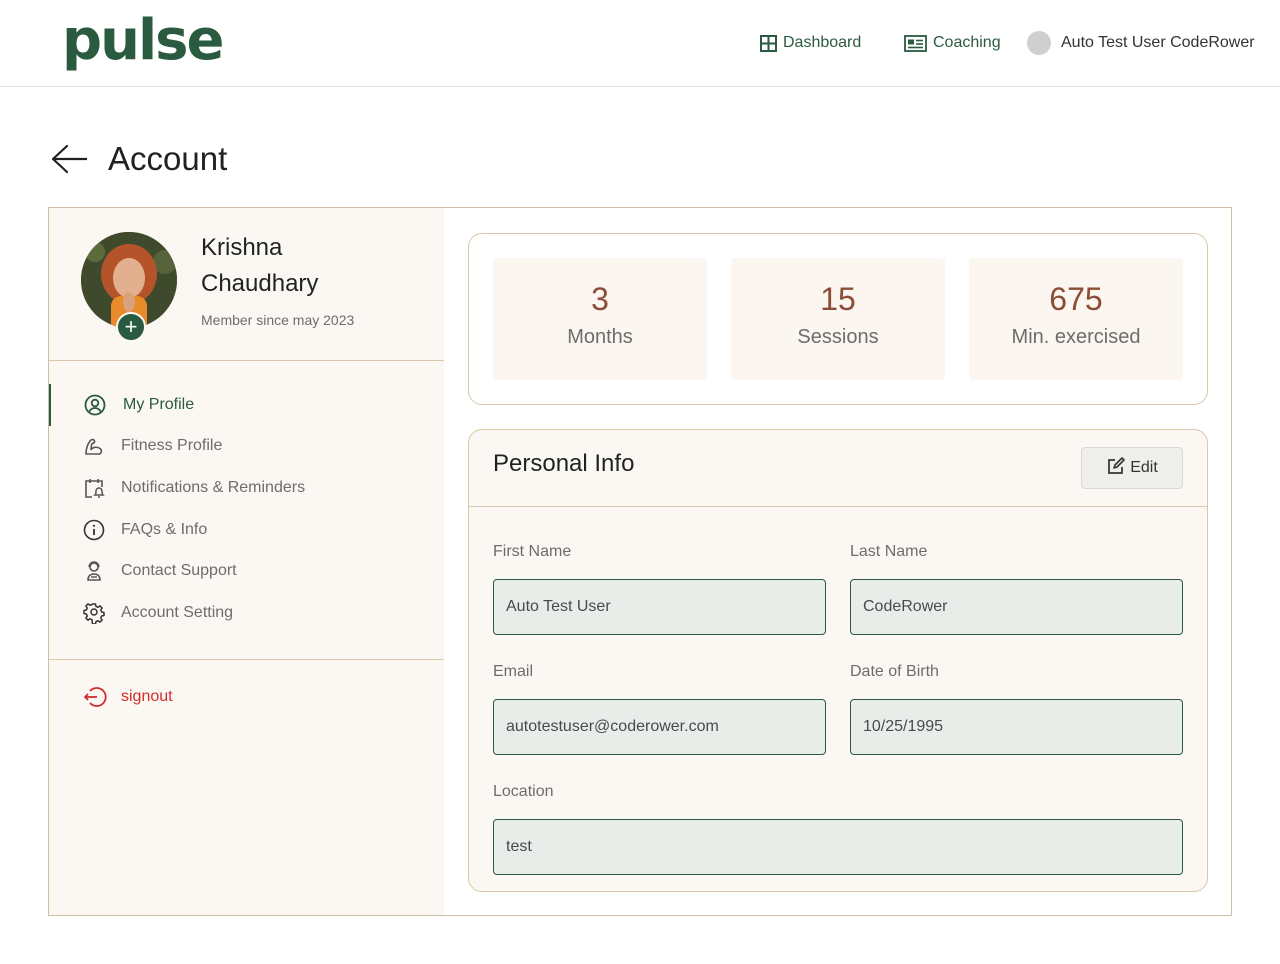 The width and height of the screenshot is (1280, 964). What do you see at coordinates (246, 613) in the screenshot?
I see `sidebar-item-account-setting: Account Setting` at bounding box center [246, 613].